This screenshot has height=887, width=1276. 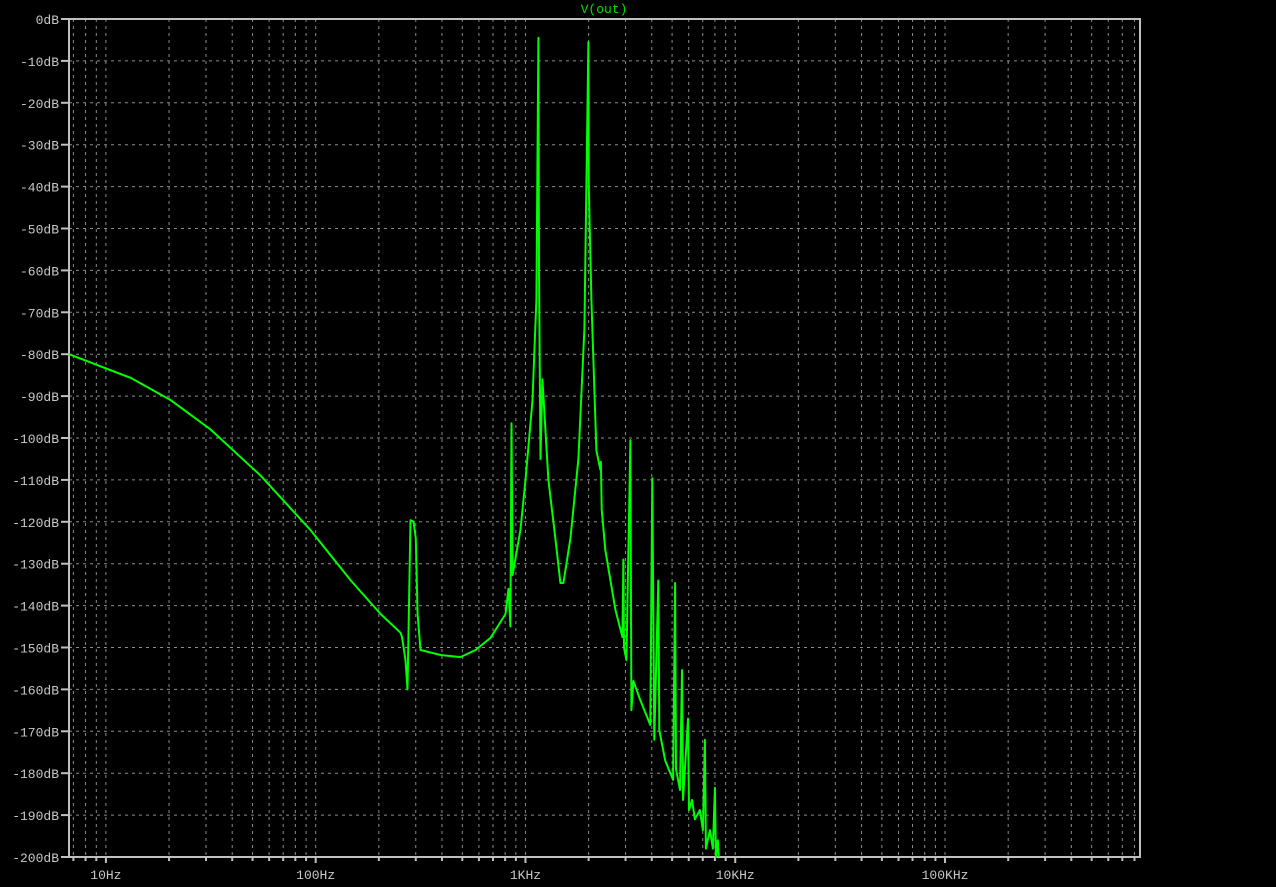 What do you see at coordinates (604, 9) in the screenshot?
I see `chart-title: V(out)` at bounding box center [604, 9].